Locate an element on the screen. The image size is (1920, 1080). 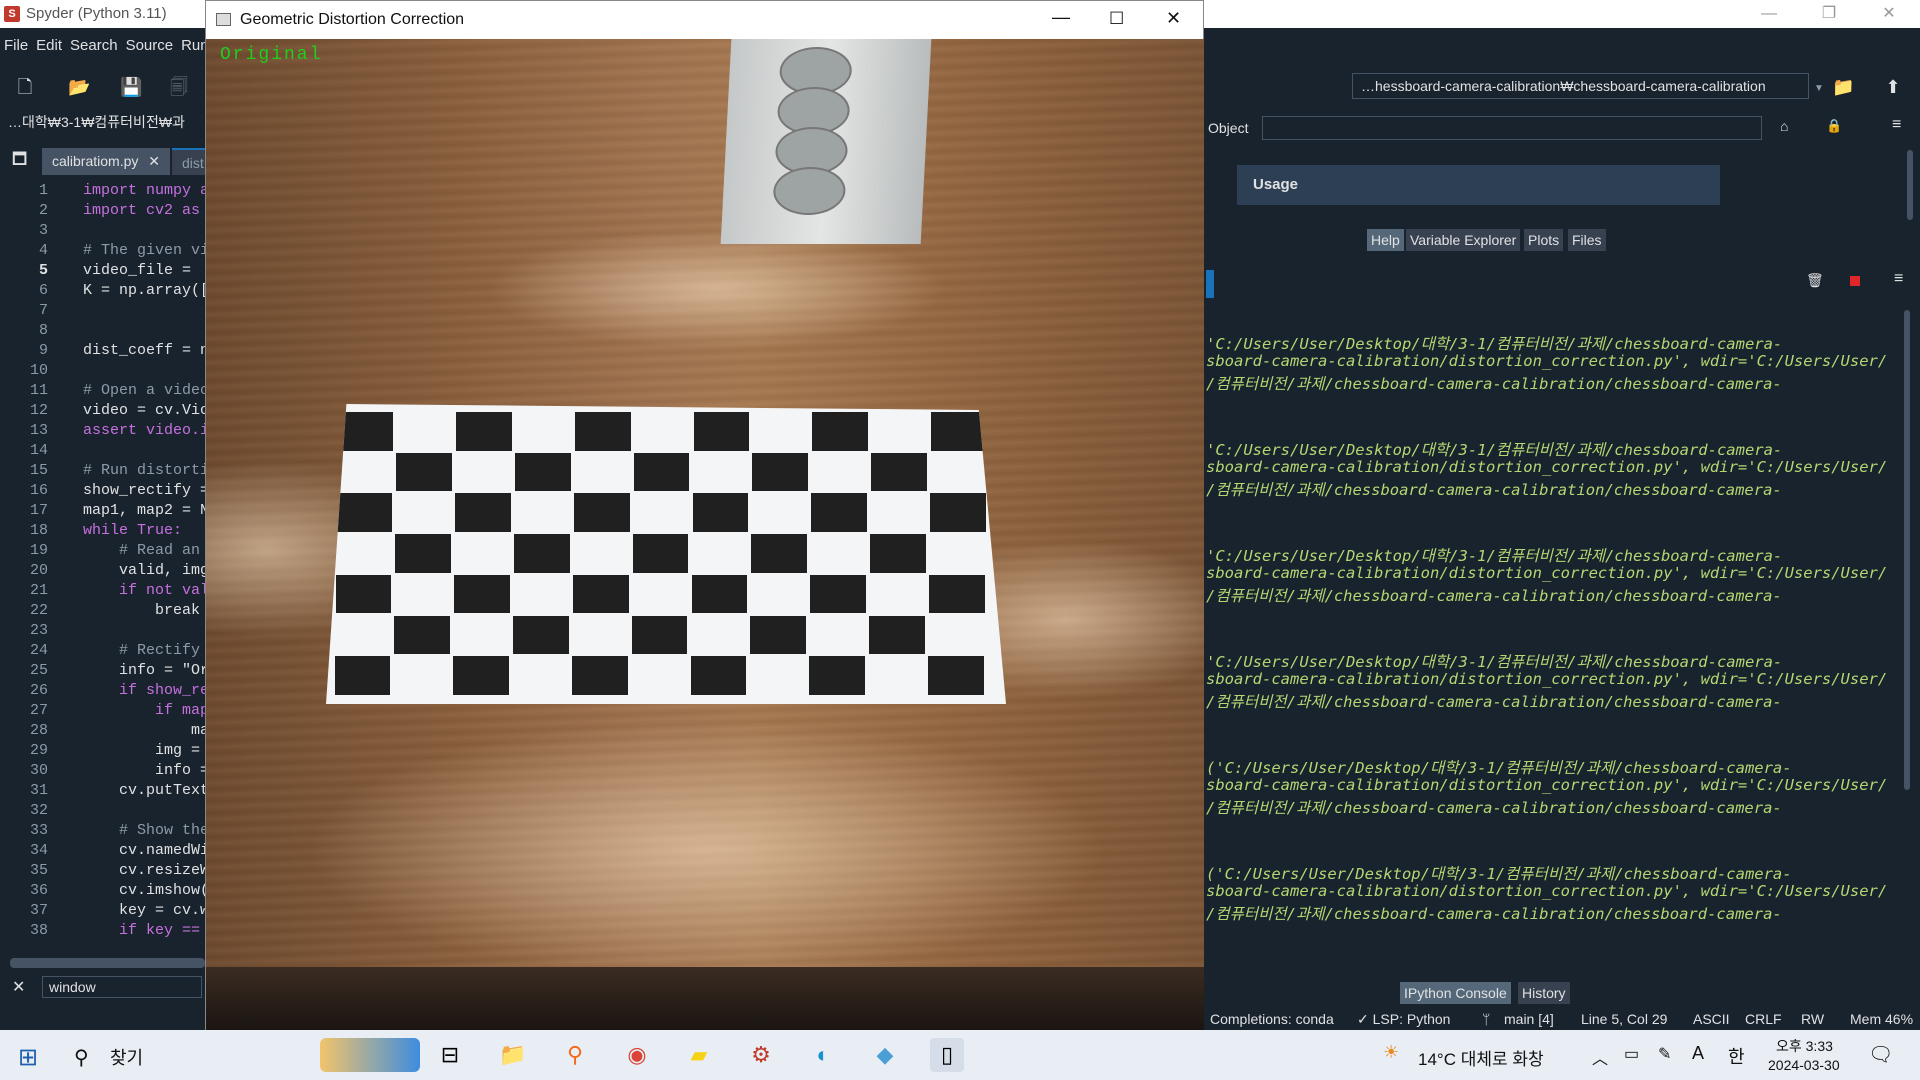
widget-illustration is located at coordinates (370, 1055).